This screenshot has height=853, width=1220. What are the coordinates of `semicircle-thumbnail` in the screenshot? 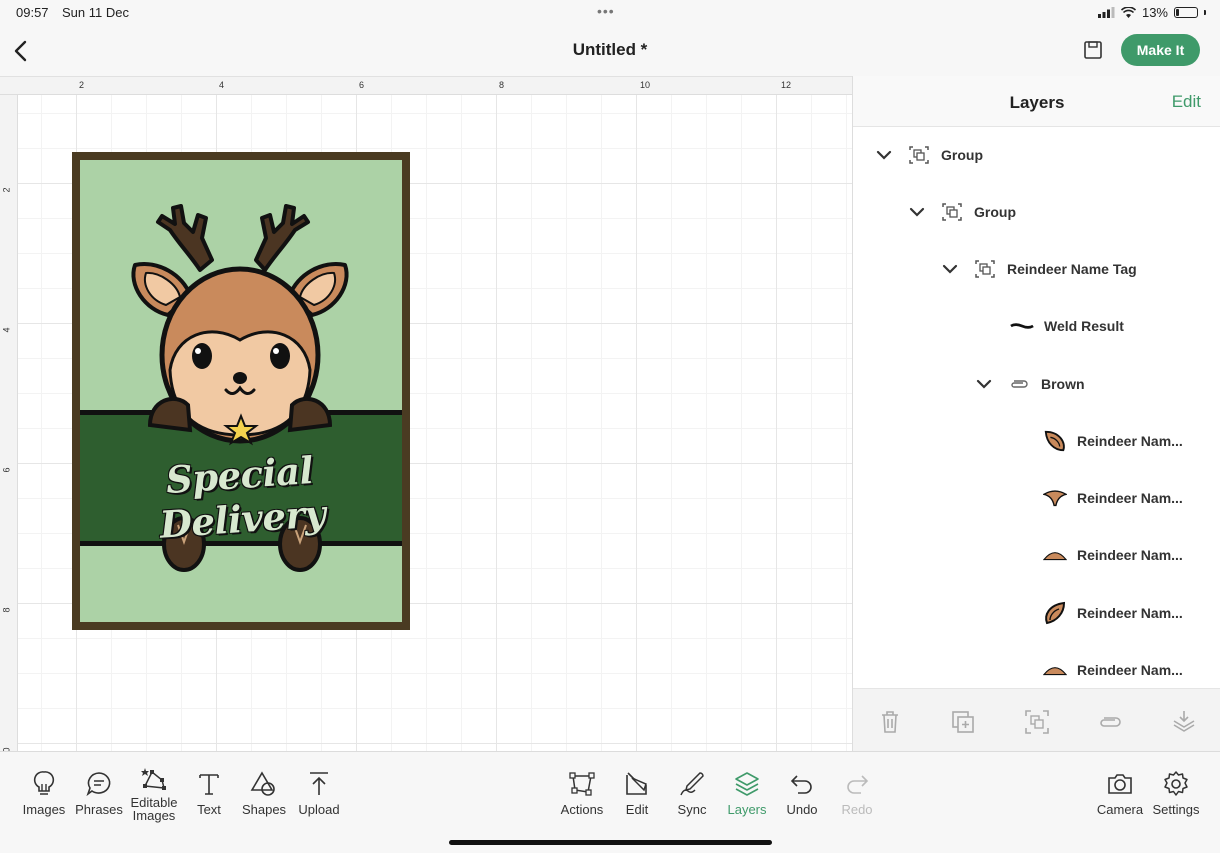 It's located at (1055, 555).